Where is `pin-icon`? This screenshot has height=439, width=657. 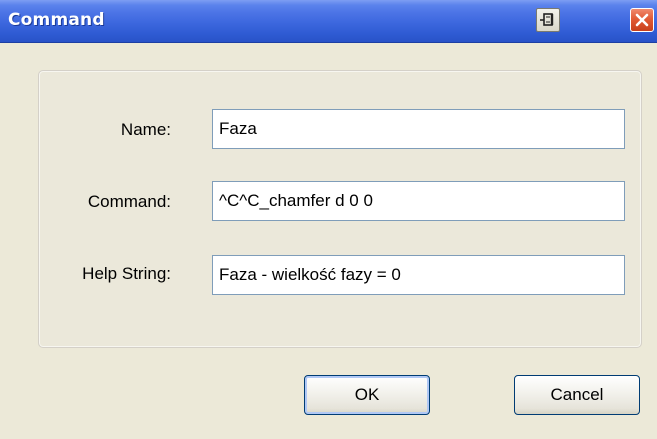
pin-icon is located at coordinates (547, 19).